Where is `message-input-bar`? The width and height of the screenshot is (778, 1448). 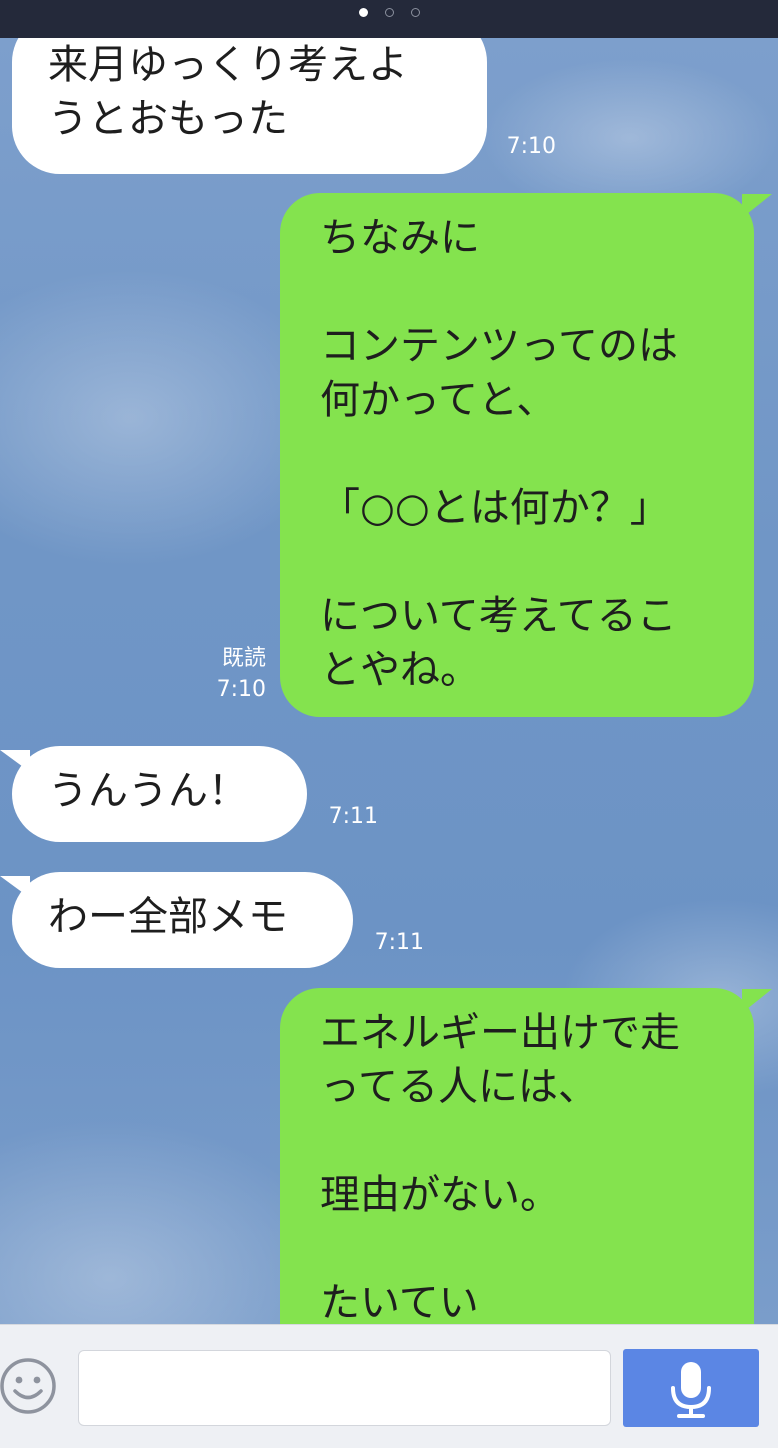
message-input-bar is located at coordinates (389, 1386).